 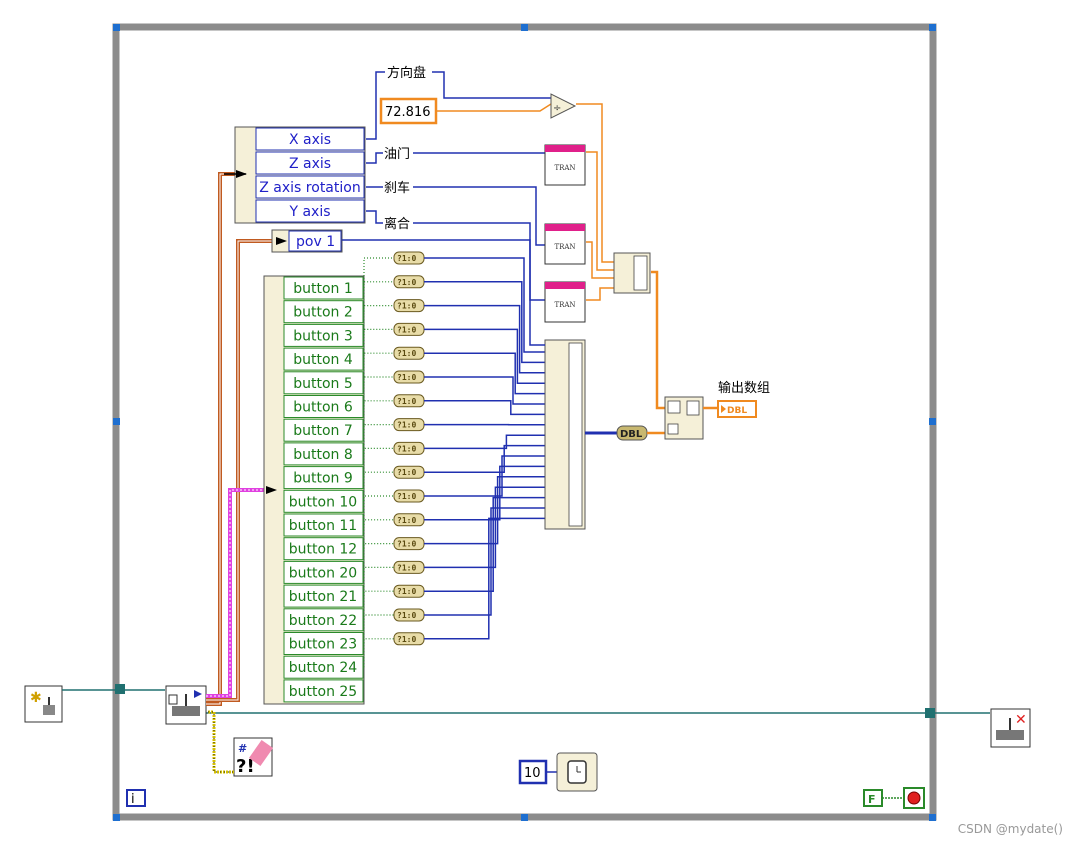 I want to click on close-joystick-vi: ✕, so click(x=1010, y=728).